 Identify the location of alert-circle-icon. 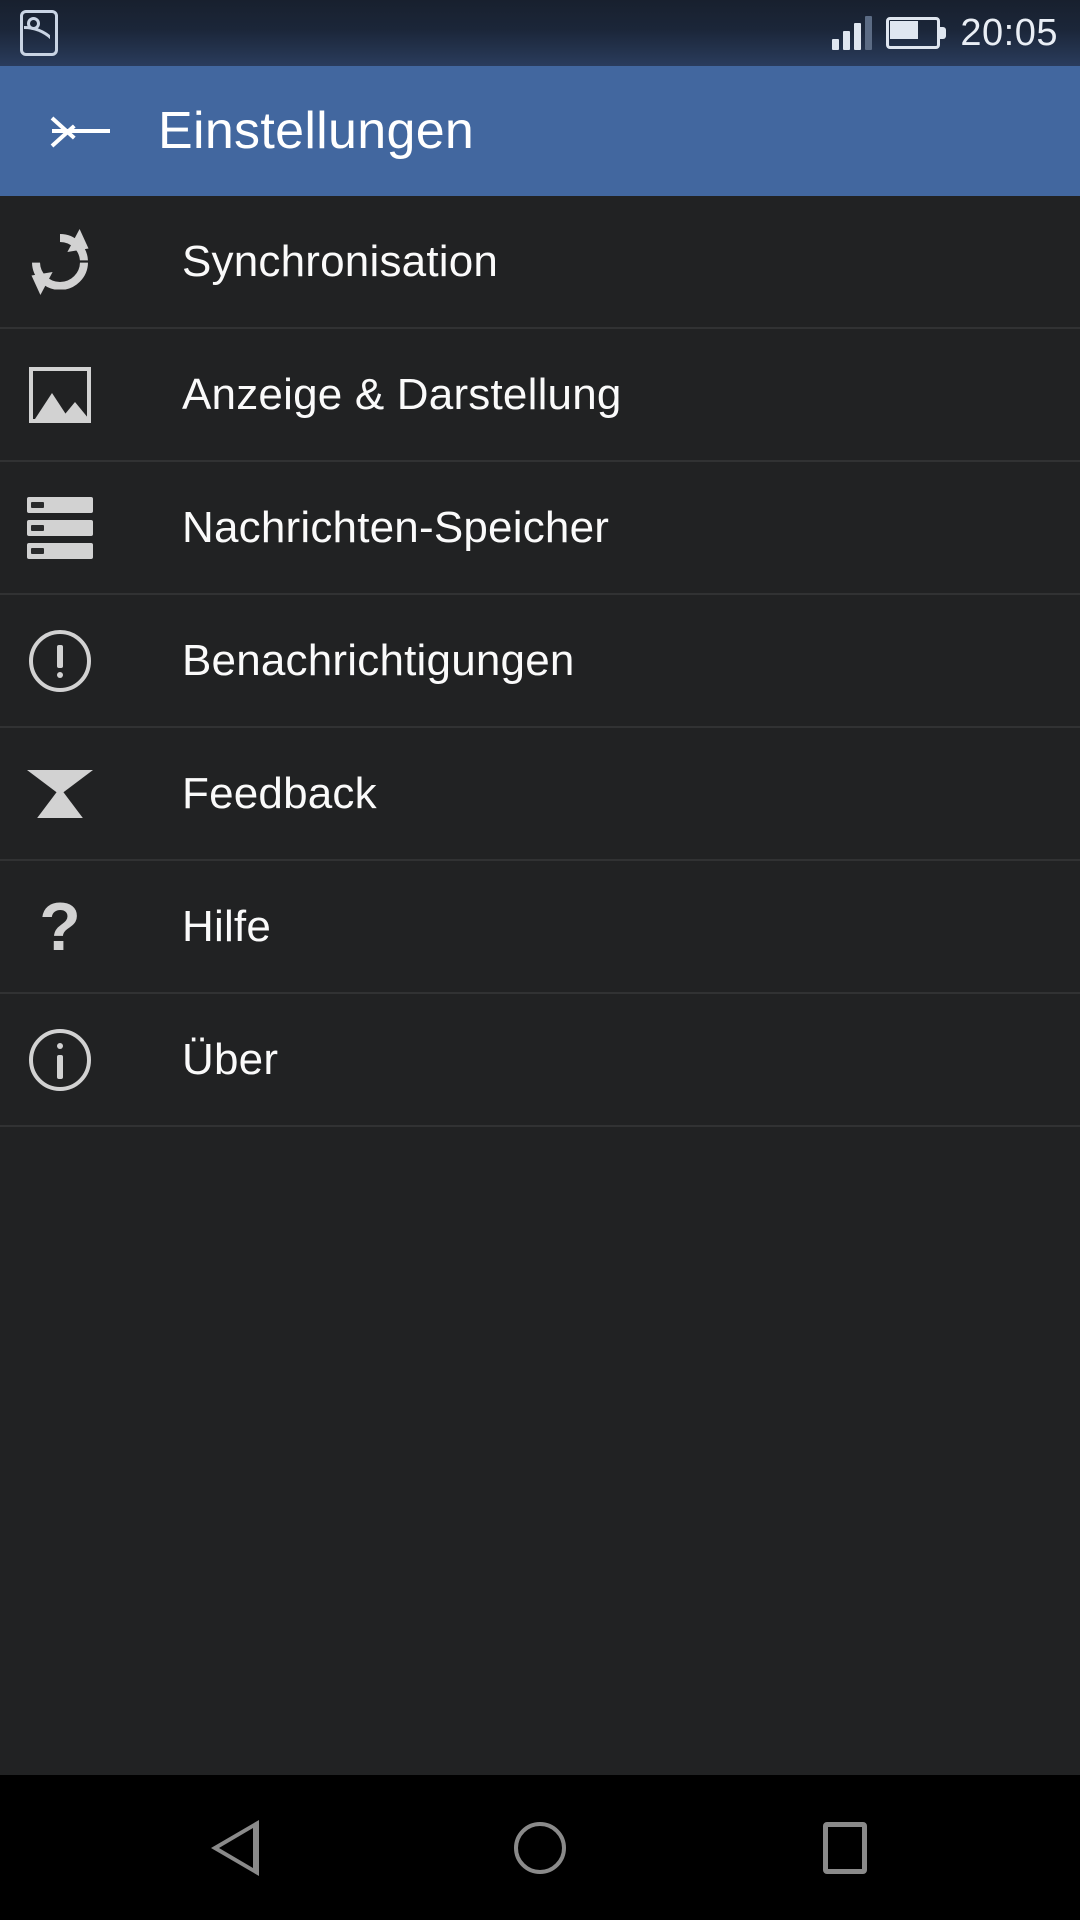
(60, 660).